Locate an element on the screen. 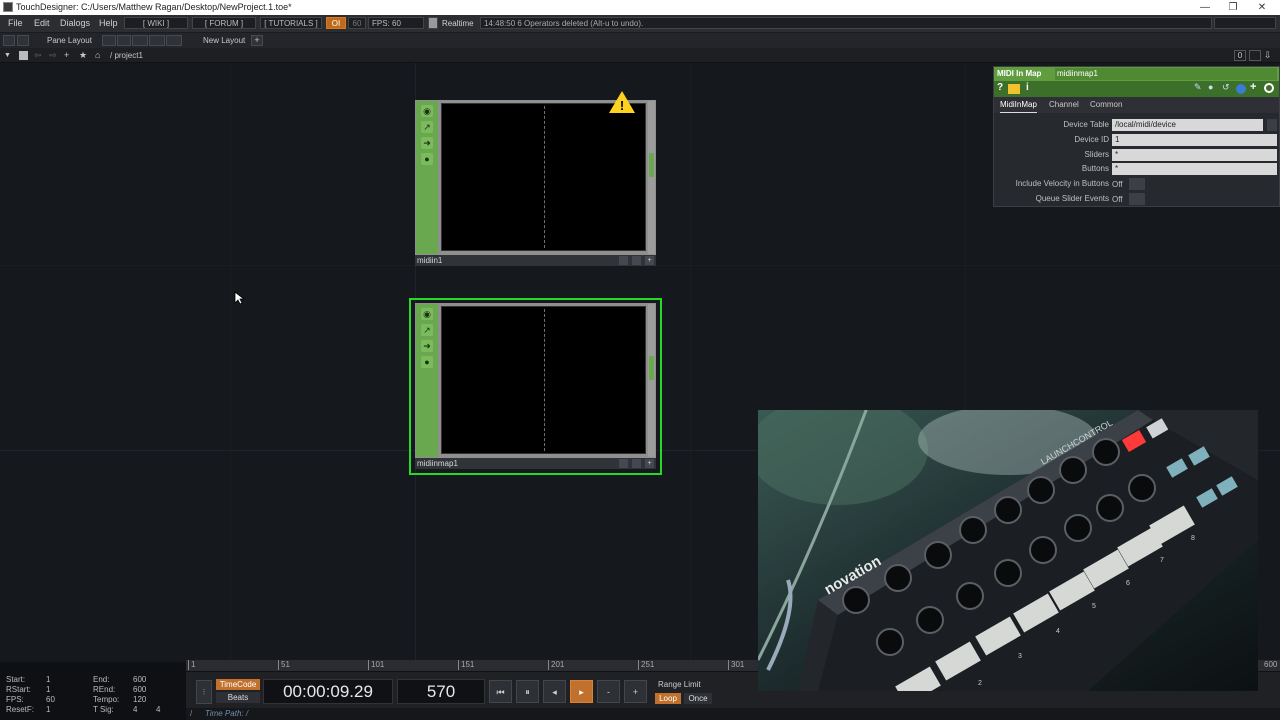 The height and width of the screenshot is (720, 1280). frame-display: 570 is located at coordinates (441, 691).